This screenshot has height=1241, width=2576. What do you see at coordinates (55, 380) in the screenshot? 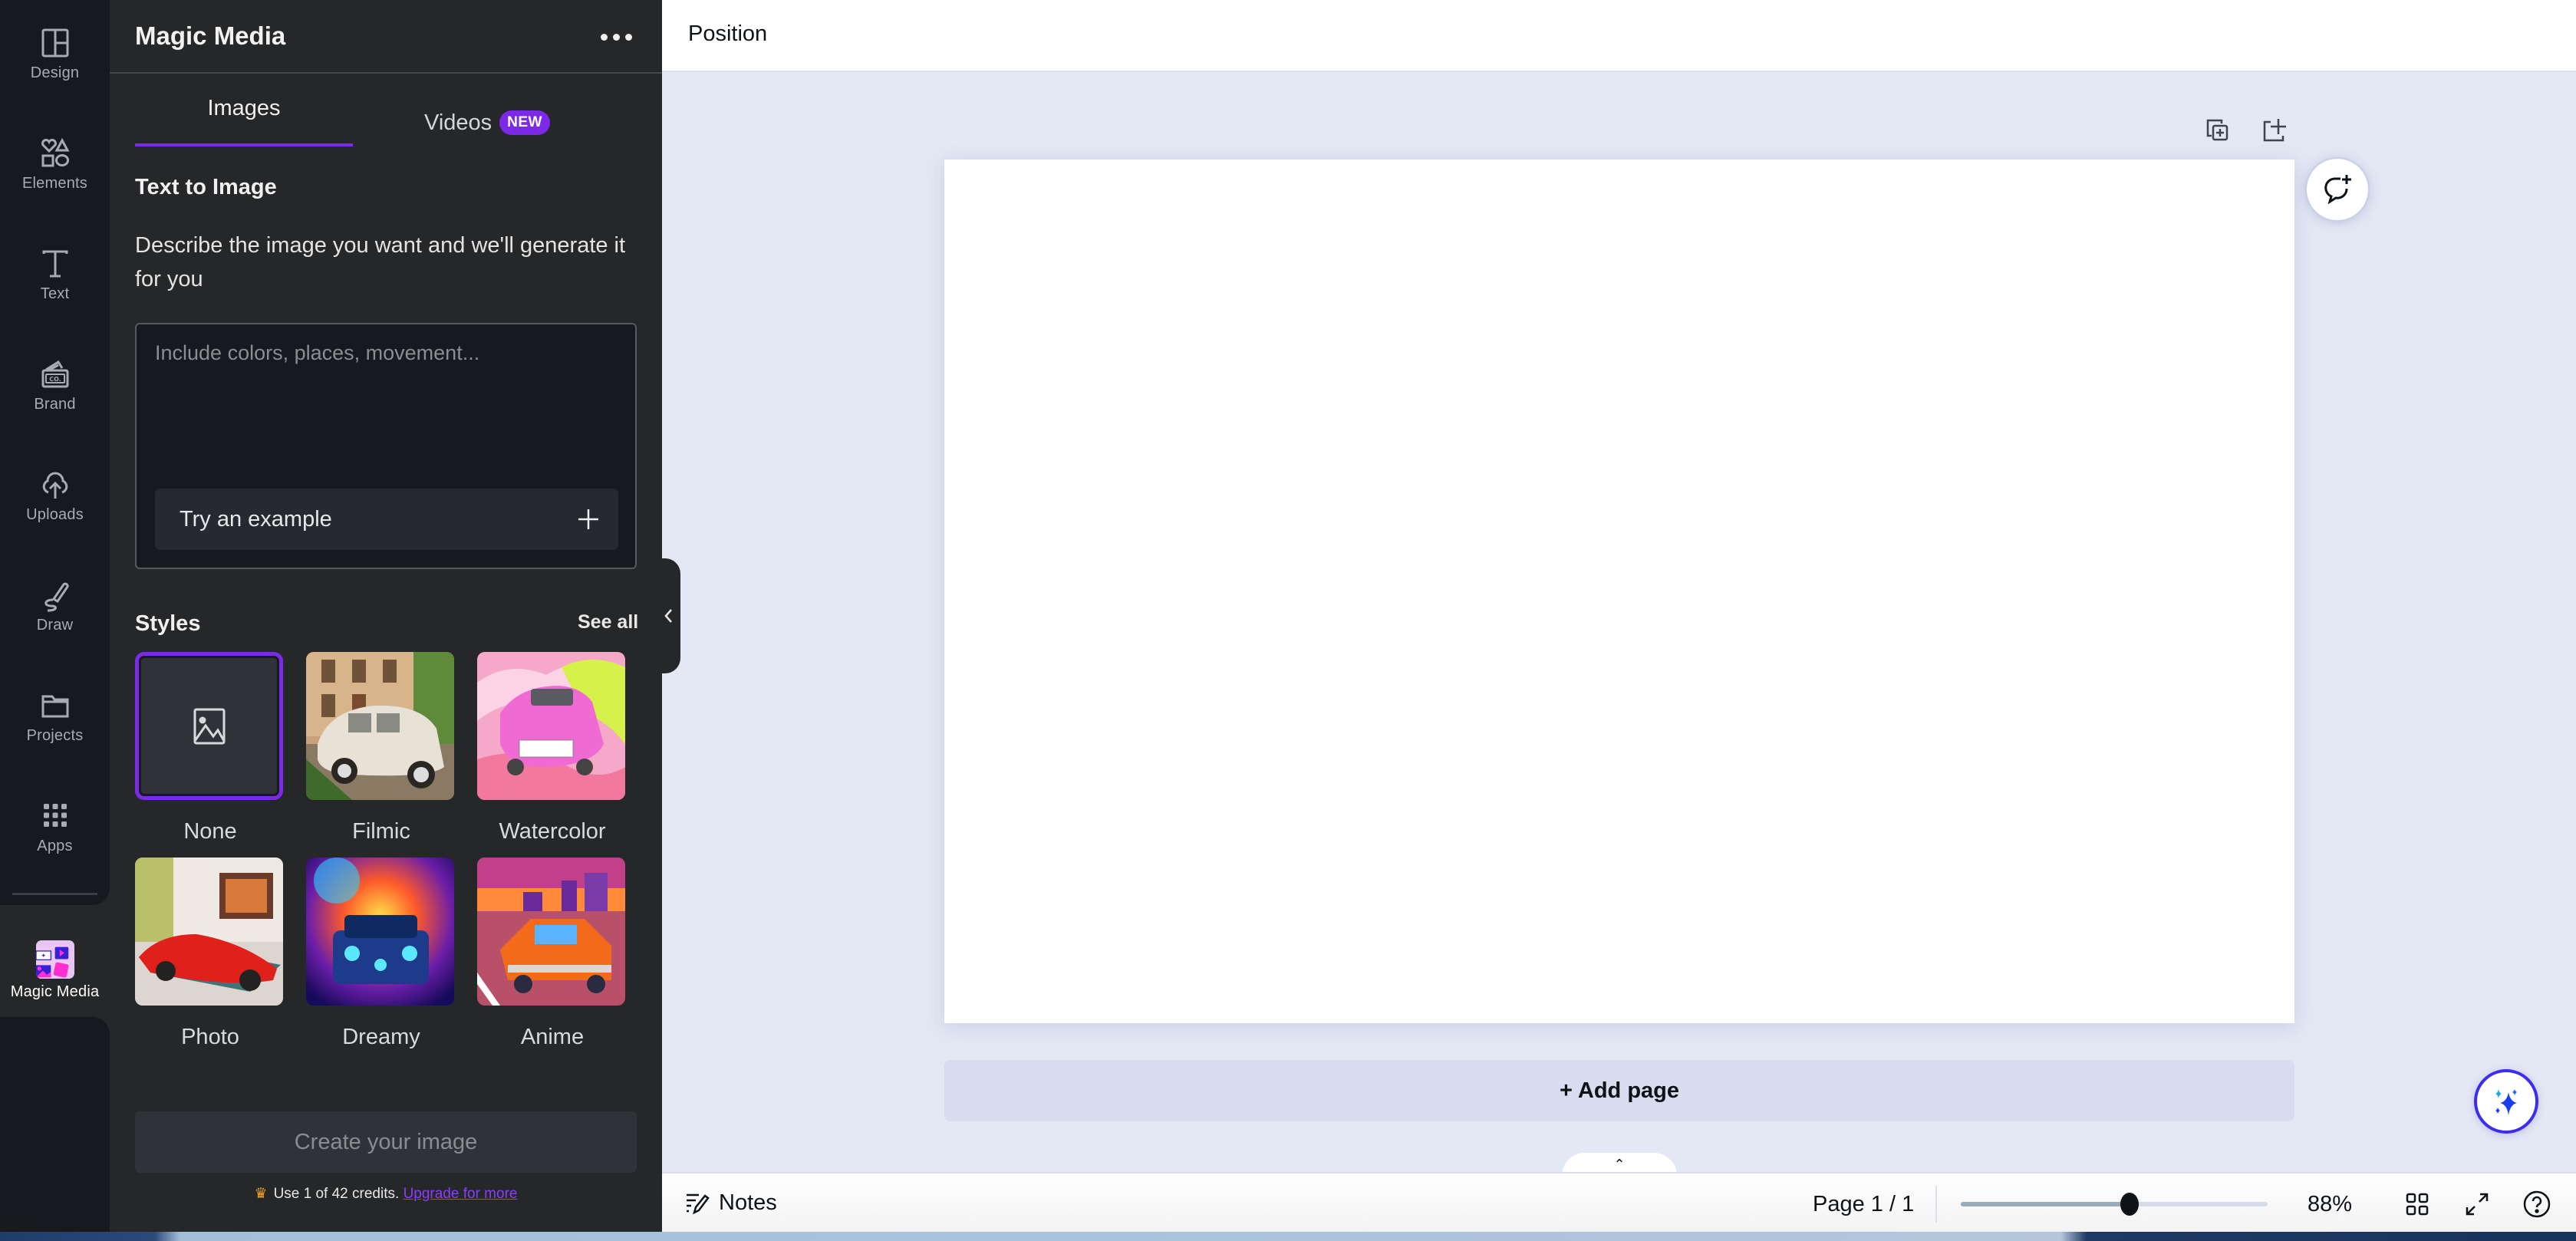
I see `svg-text: CO.` at bounding box center [55, 380].